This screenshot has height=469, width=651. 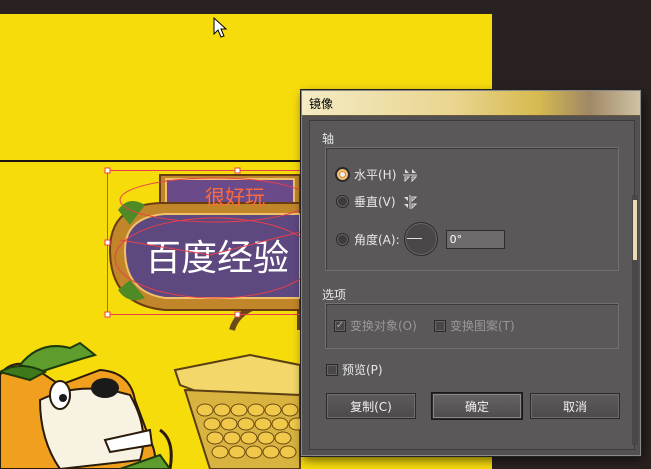 I want to click on transform-objects-label: 变换对象(O), so click(x=383, y=326).